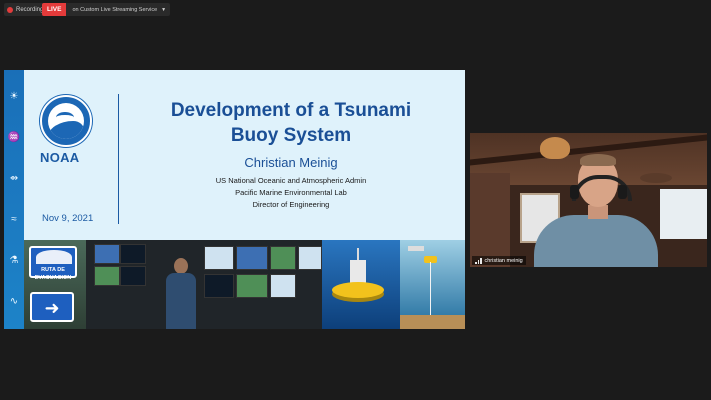  Describe the element at coordinates (14, 261) in the screenshot. I see `flask-icon: ⚗` at that location.